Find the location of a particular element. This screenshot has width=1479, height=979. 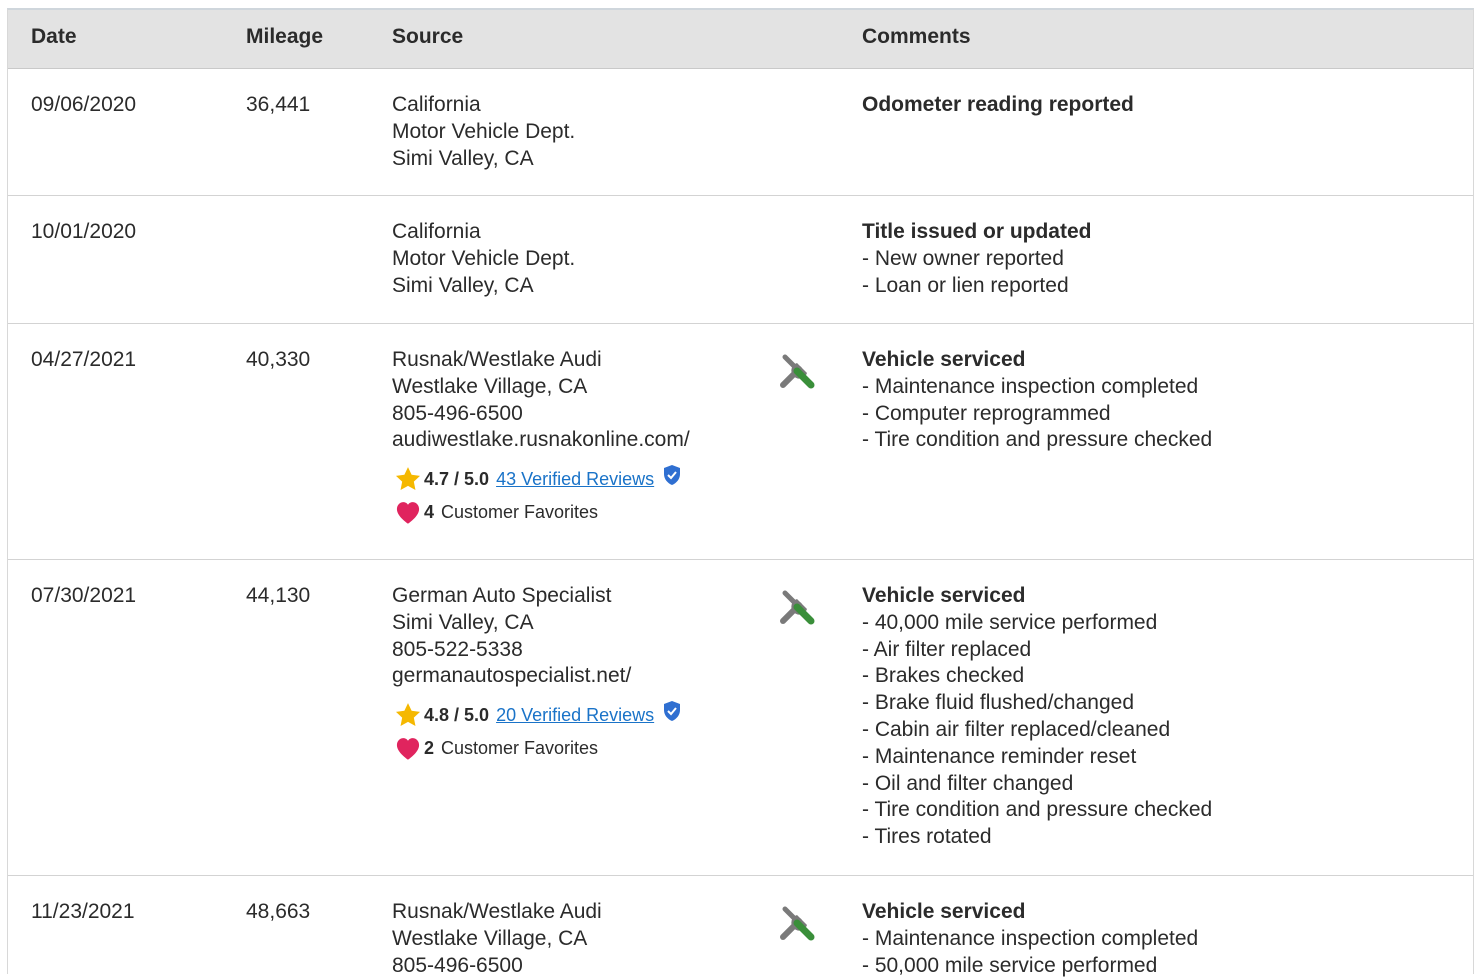

verified-reviews-link: 20 Verified Reviews is located at coordinates (575, 715).